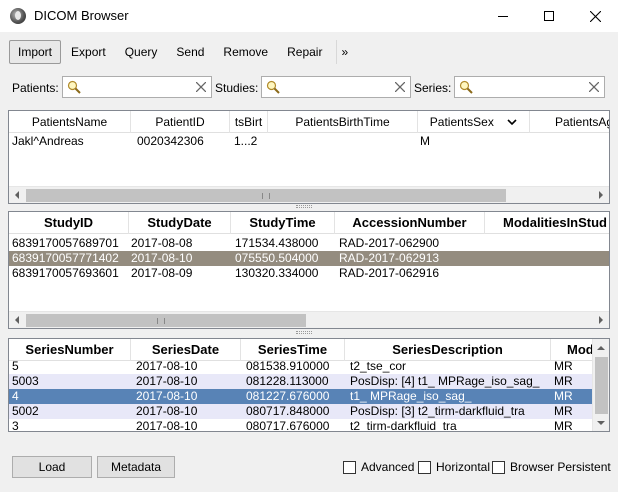 The height and width of the screenshot is (492, 618). What do you see at coordinates (547, 223) in the screenshot?
I see `column-header-modalities-in-study: ModalitiesInStud` at bounding box center [547, 223].